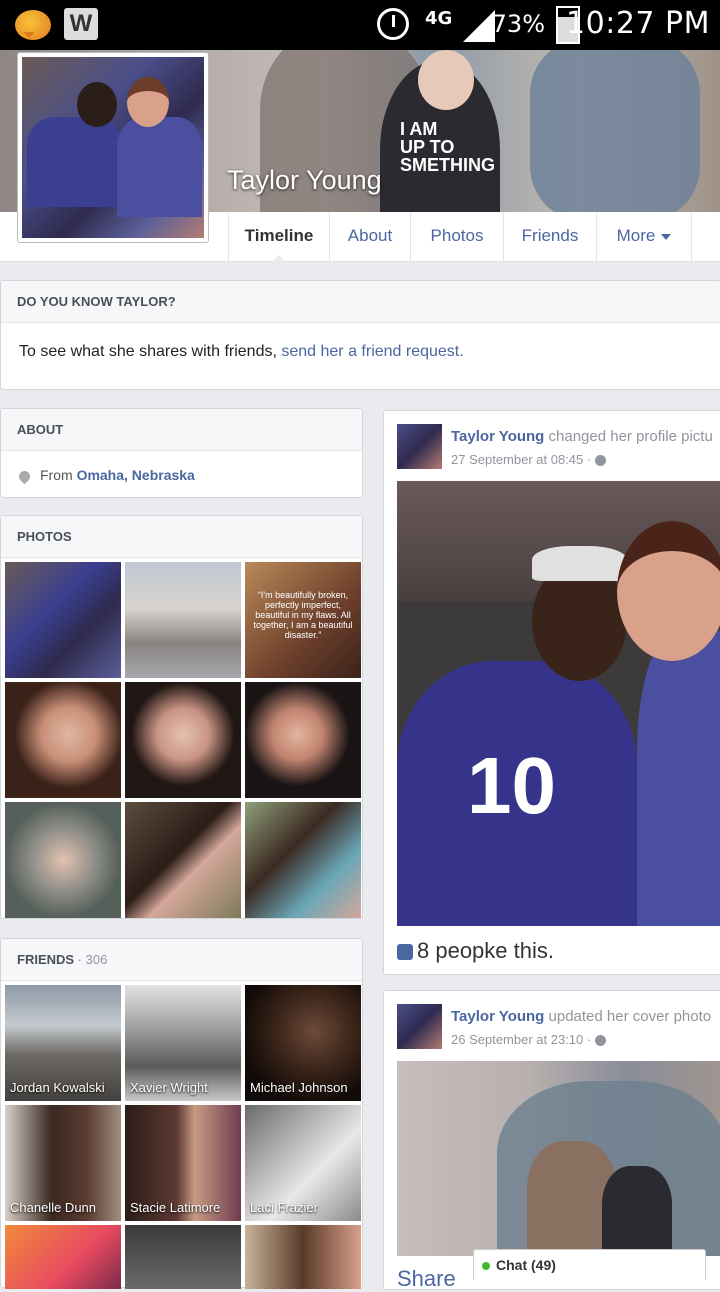 The height and width of the screenshot is (1292, 720). What do you see at coordinates (549, 237) in the screenshot?
I see `tab-friends: Friends` at bounding box center [549, 237].